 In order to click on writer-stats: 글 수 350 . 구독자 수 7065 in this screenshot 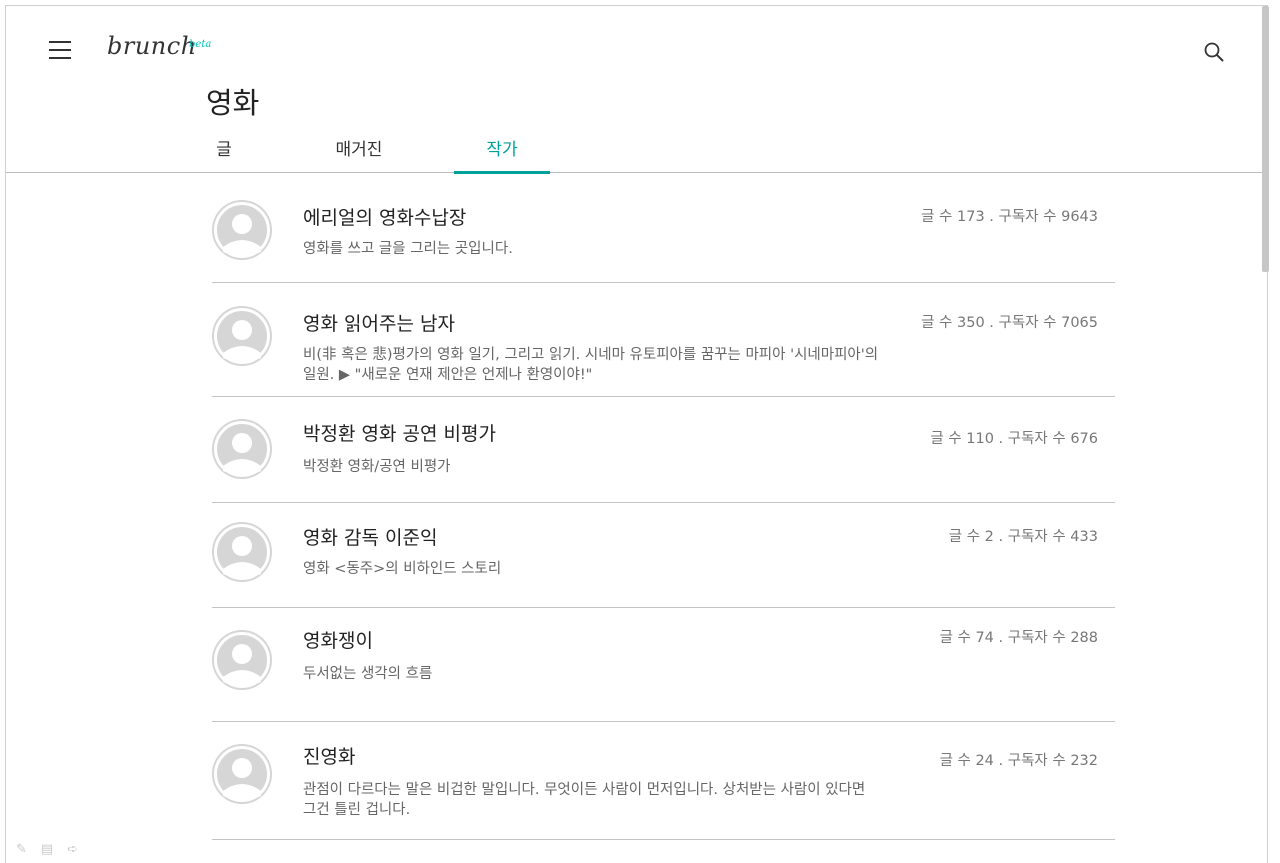, I will do `click(1009, 323)`.